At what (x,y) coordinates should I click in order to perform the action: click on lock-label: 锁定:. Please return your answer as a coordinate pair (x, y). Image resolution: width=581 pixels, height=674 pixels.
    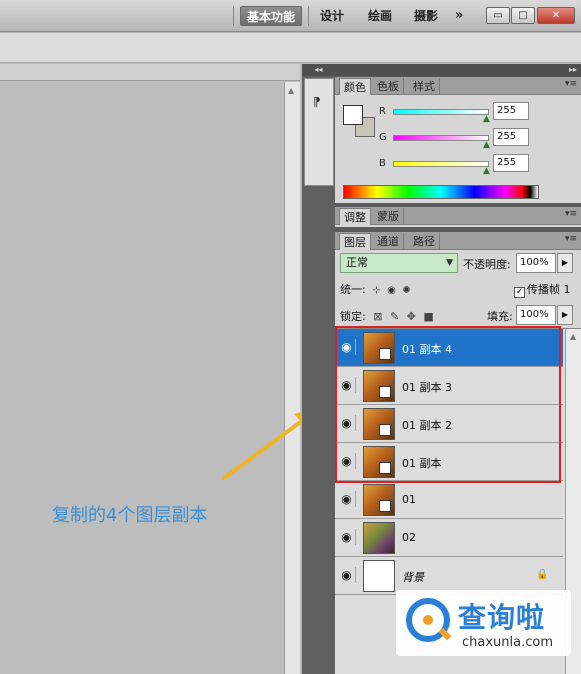
    Looking at the image, I should click on (353, 316).